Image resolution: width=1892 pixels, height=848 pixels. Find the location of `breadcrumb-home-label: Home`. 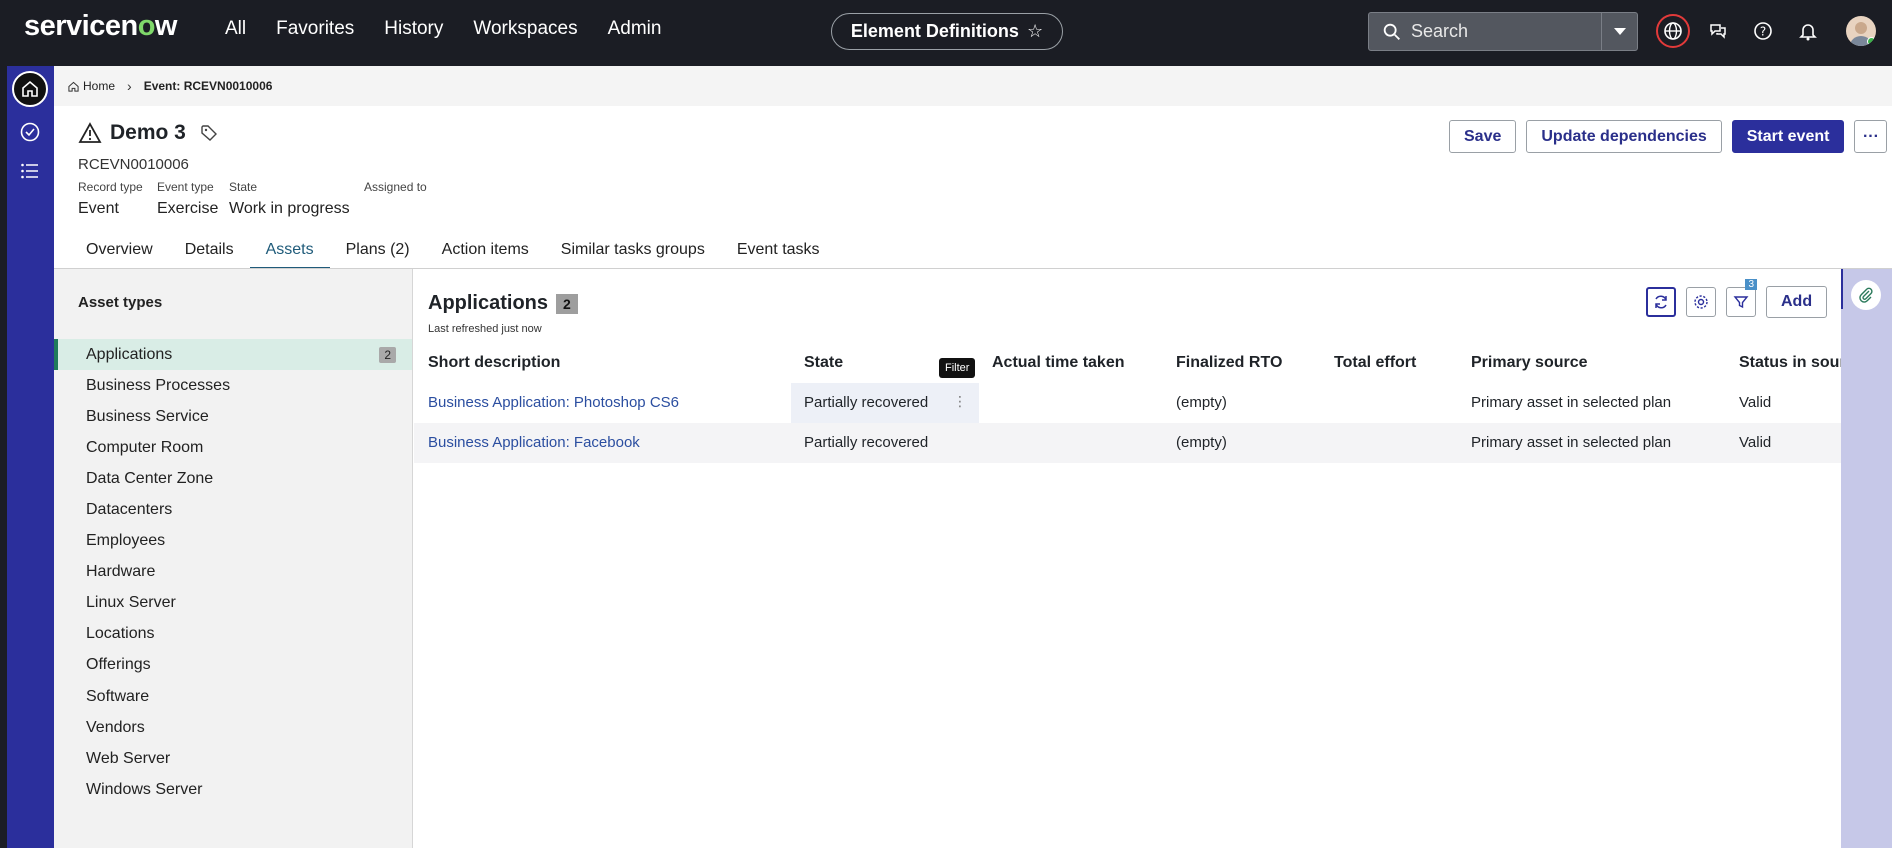

breadcrumb-home-label: Home is located at coordinates (99, 86).